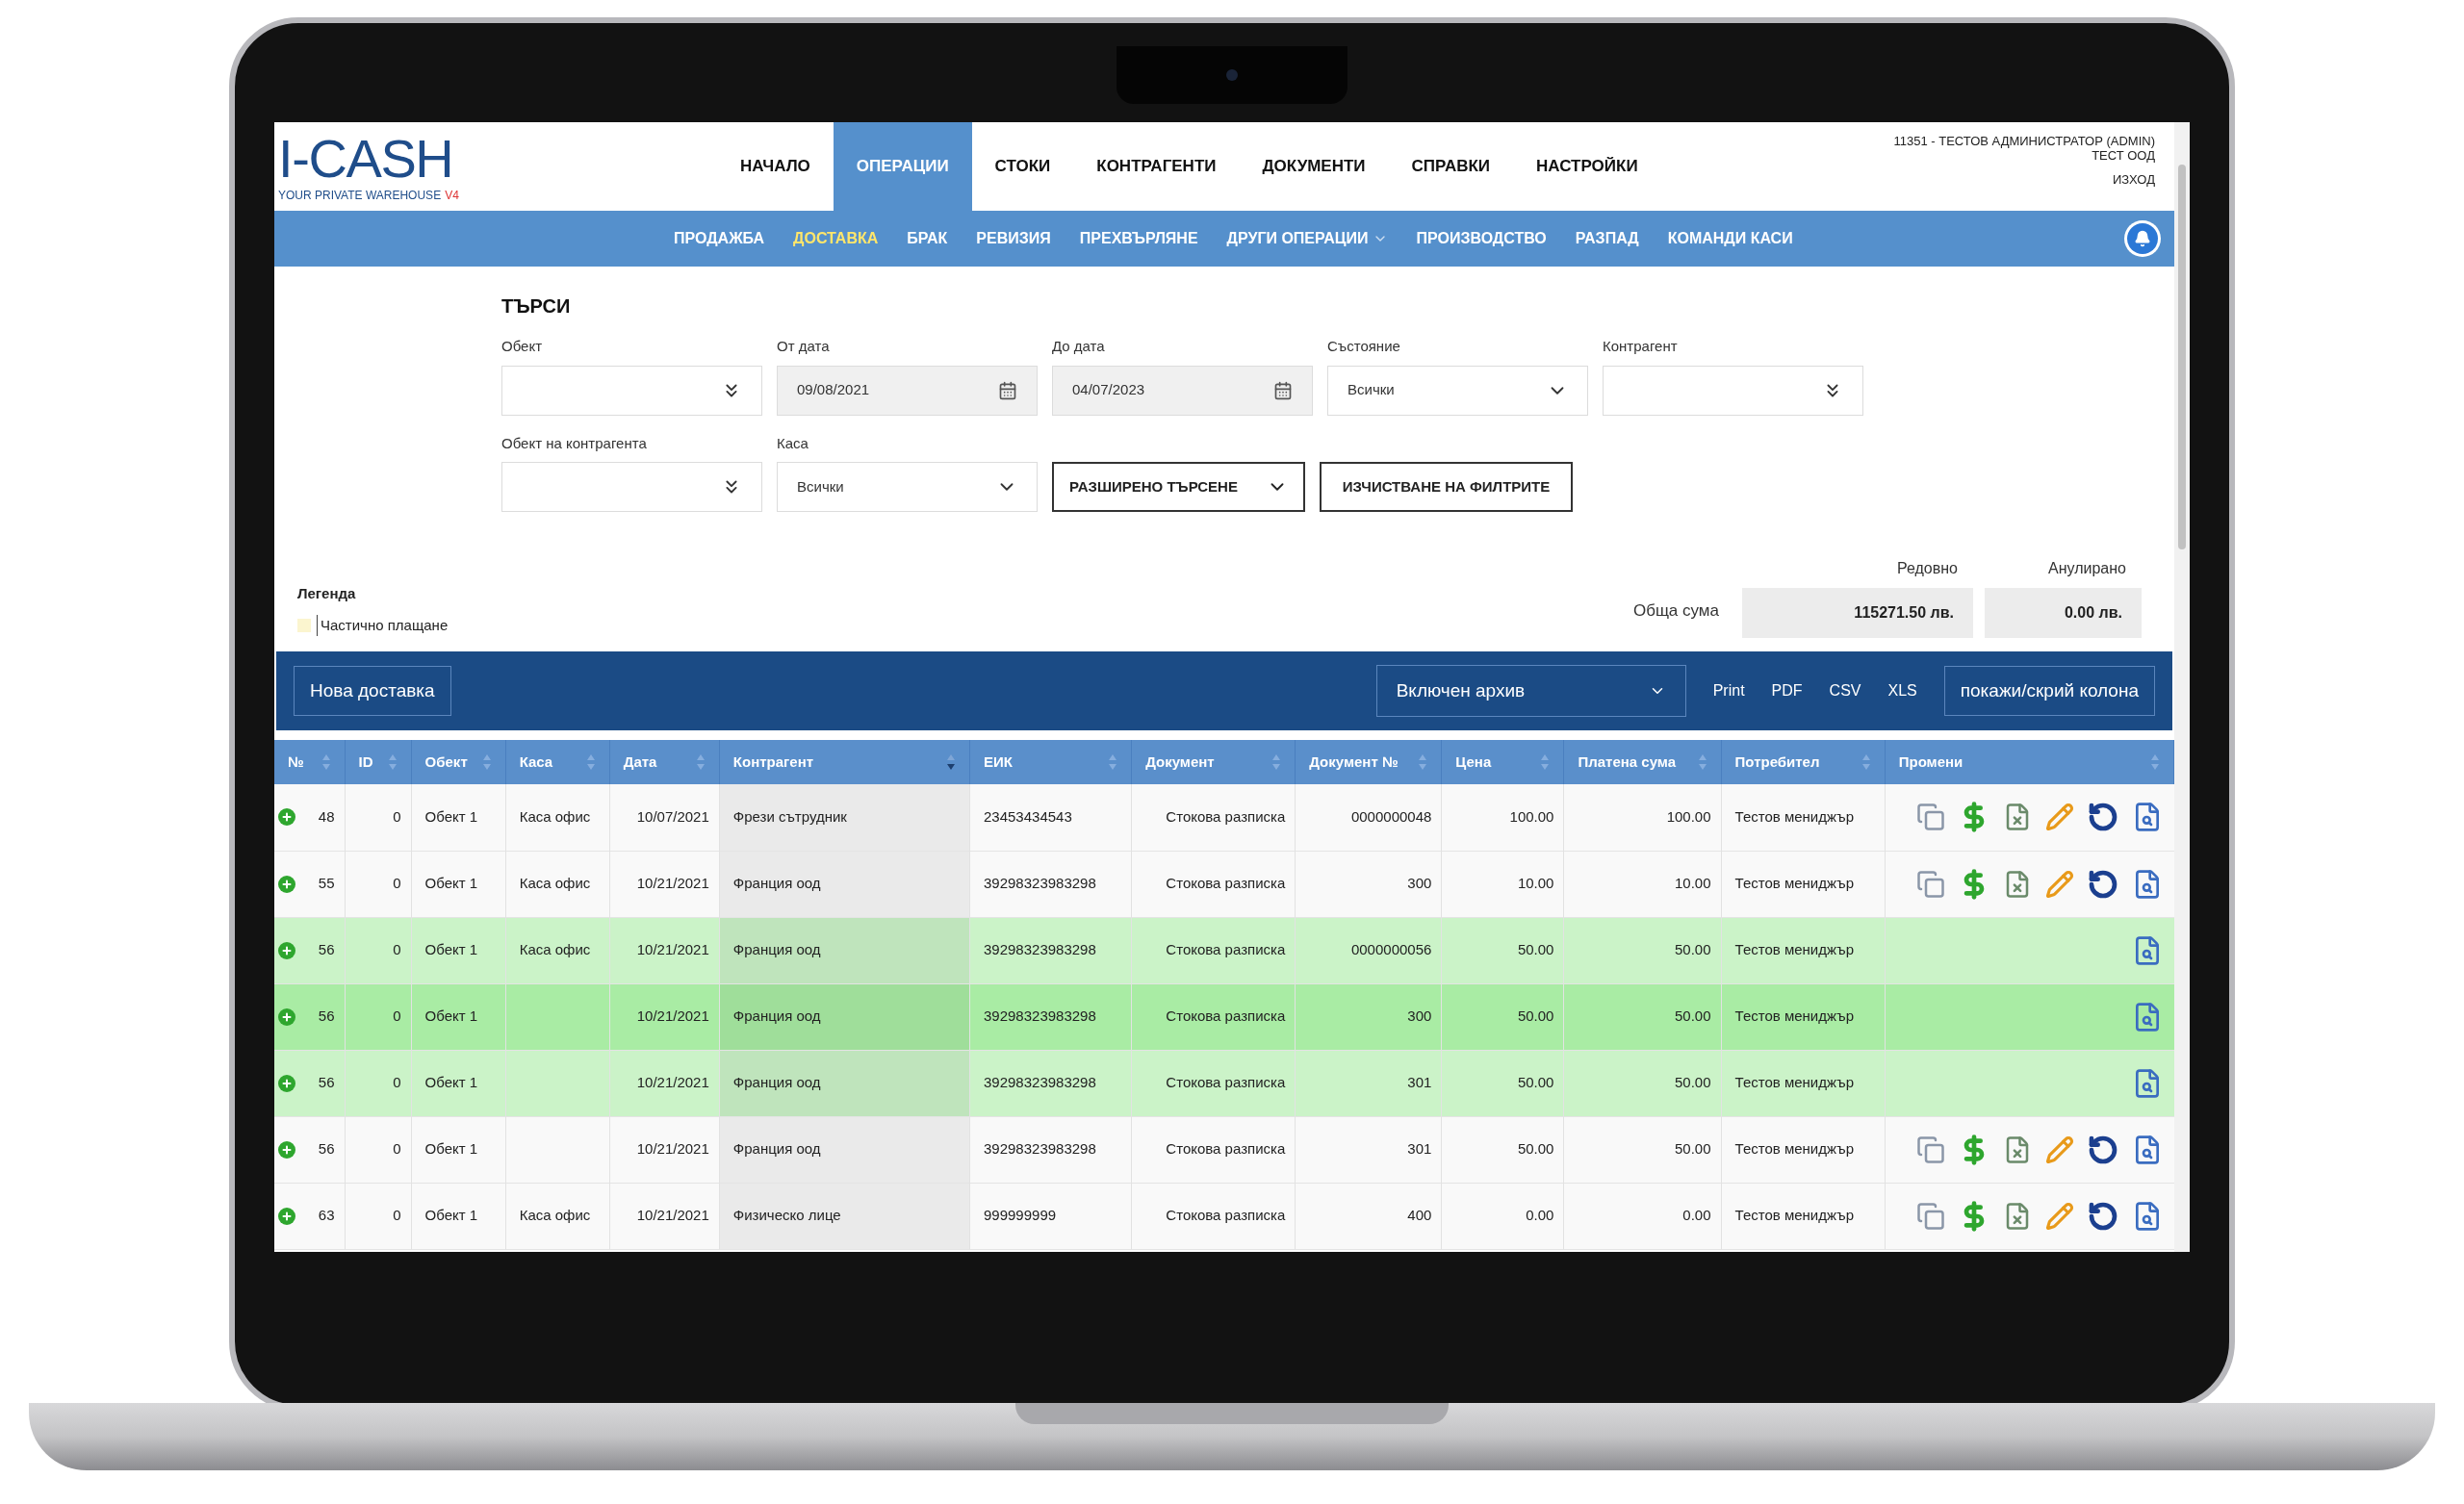 Image resolution: width=2464 pixels, height=1504 pixels. Describe the element at coordinates (1607, 238) in the screenshot. I see `subnav-link: РАЗПАД` at that location.